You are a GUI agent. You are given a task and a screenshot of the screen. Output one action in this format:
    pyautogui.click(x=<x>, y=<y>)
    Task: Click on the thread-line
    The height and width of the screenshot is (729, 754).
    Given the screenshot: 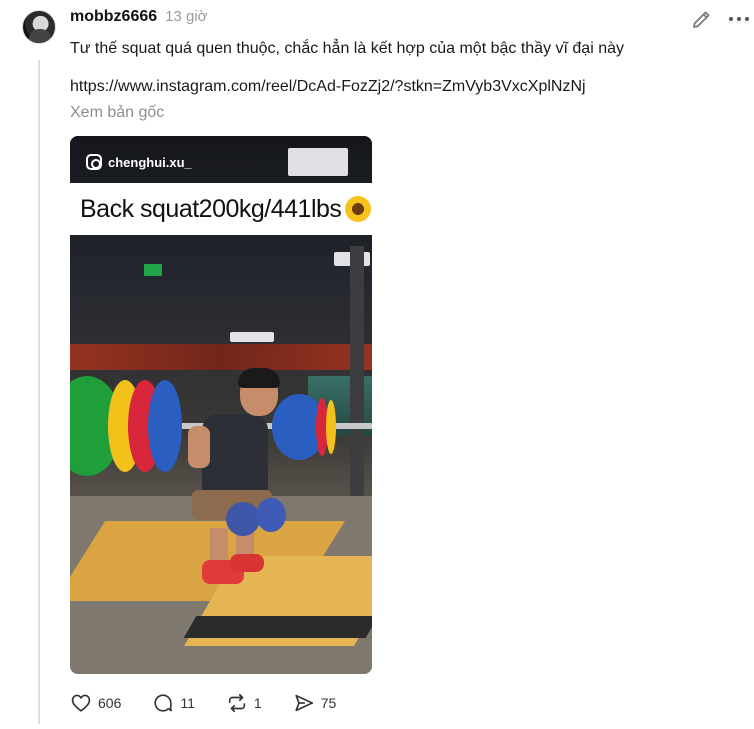 What is the action you would take?
    pyautogui.click(x=39, y=392)
    